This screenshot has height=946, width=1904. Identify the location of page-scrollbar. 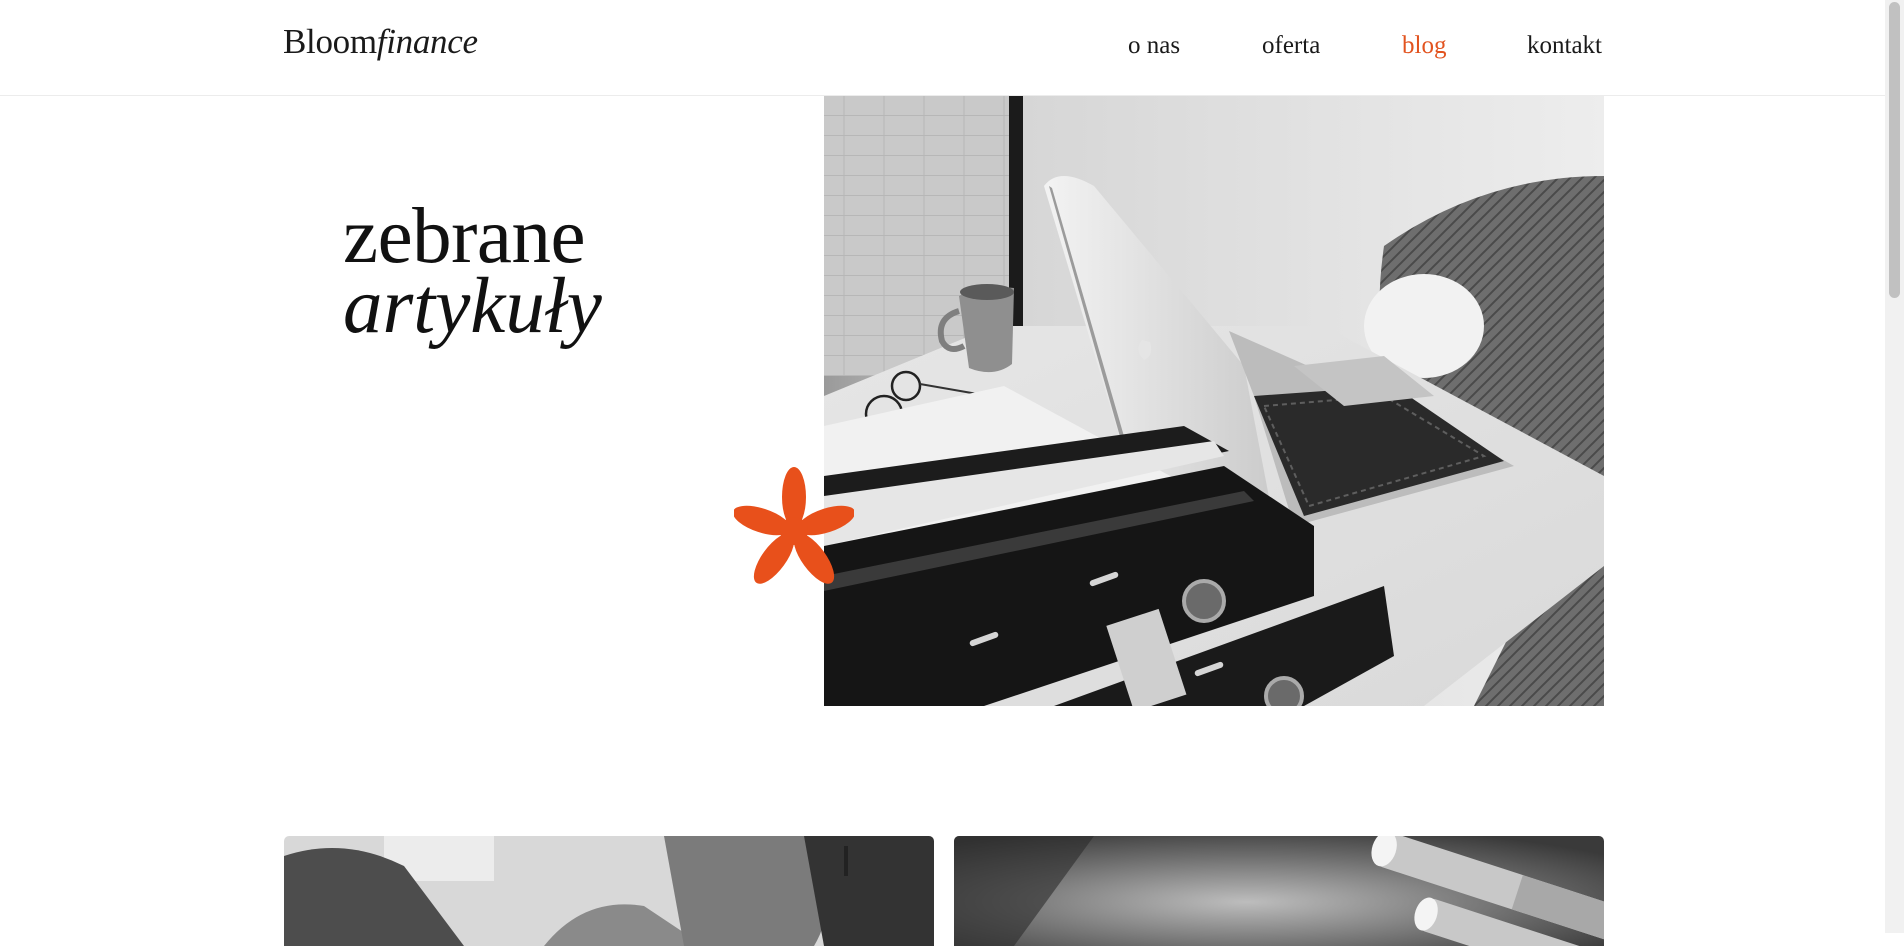
(1894, 466).